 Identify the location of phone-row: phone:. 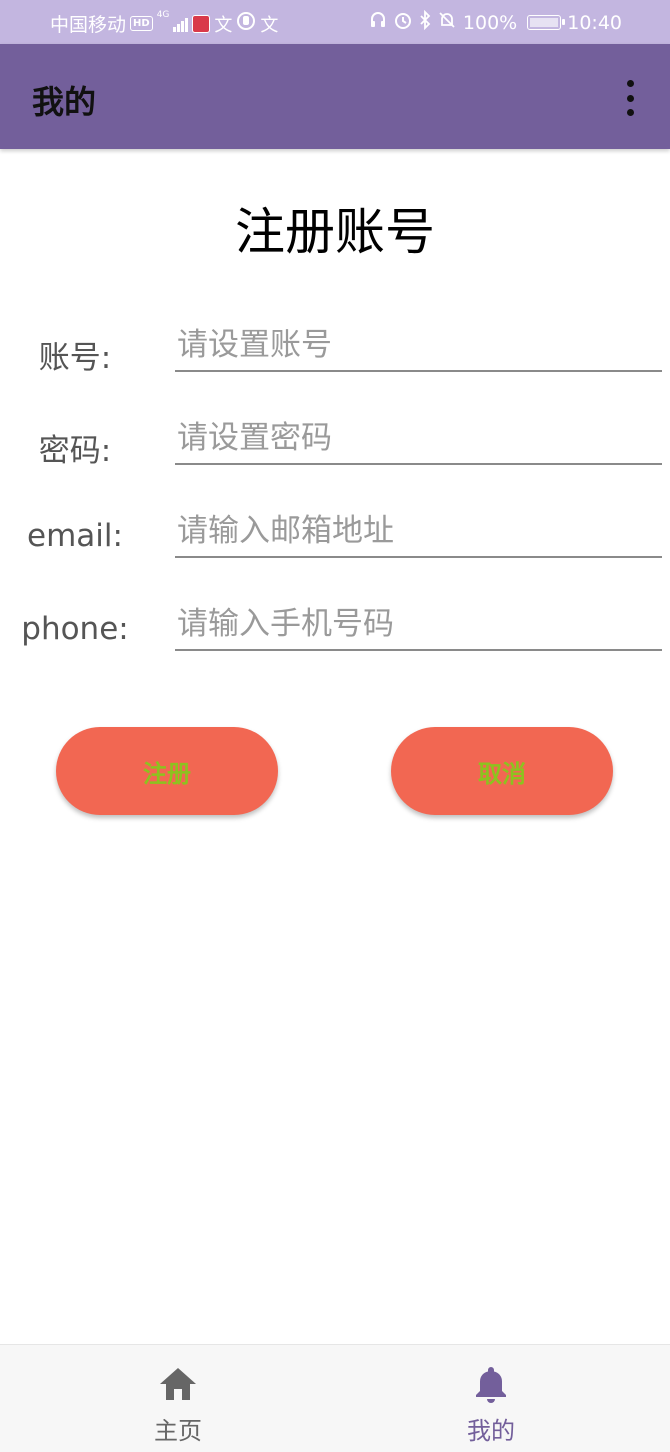
(335, 629).